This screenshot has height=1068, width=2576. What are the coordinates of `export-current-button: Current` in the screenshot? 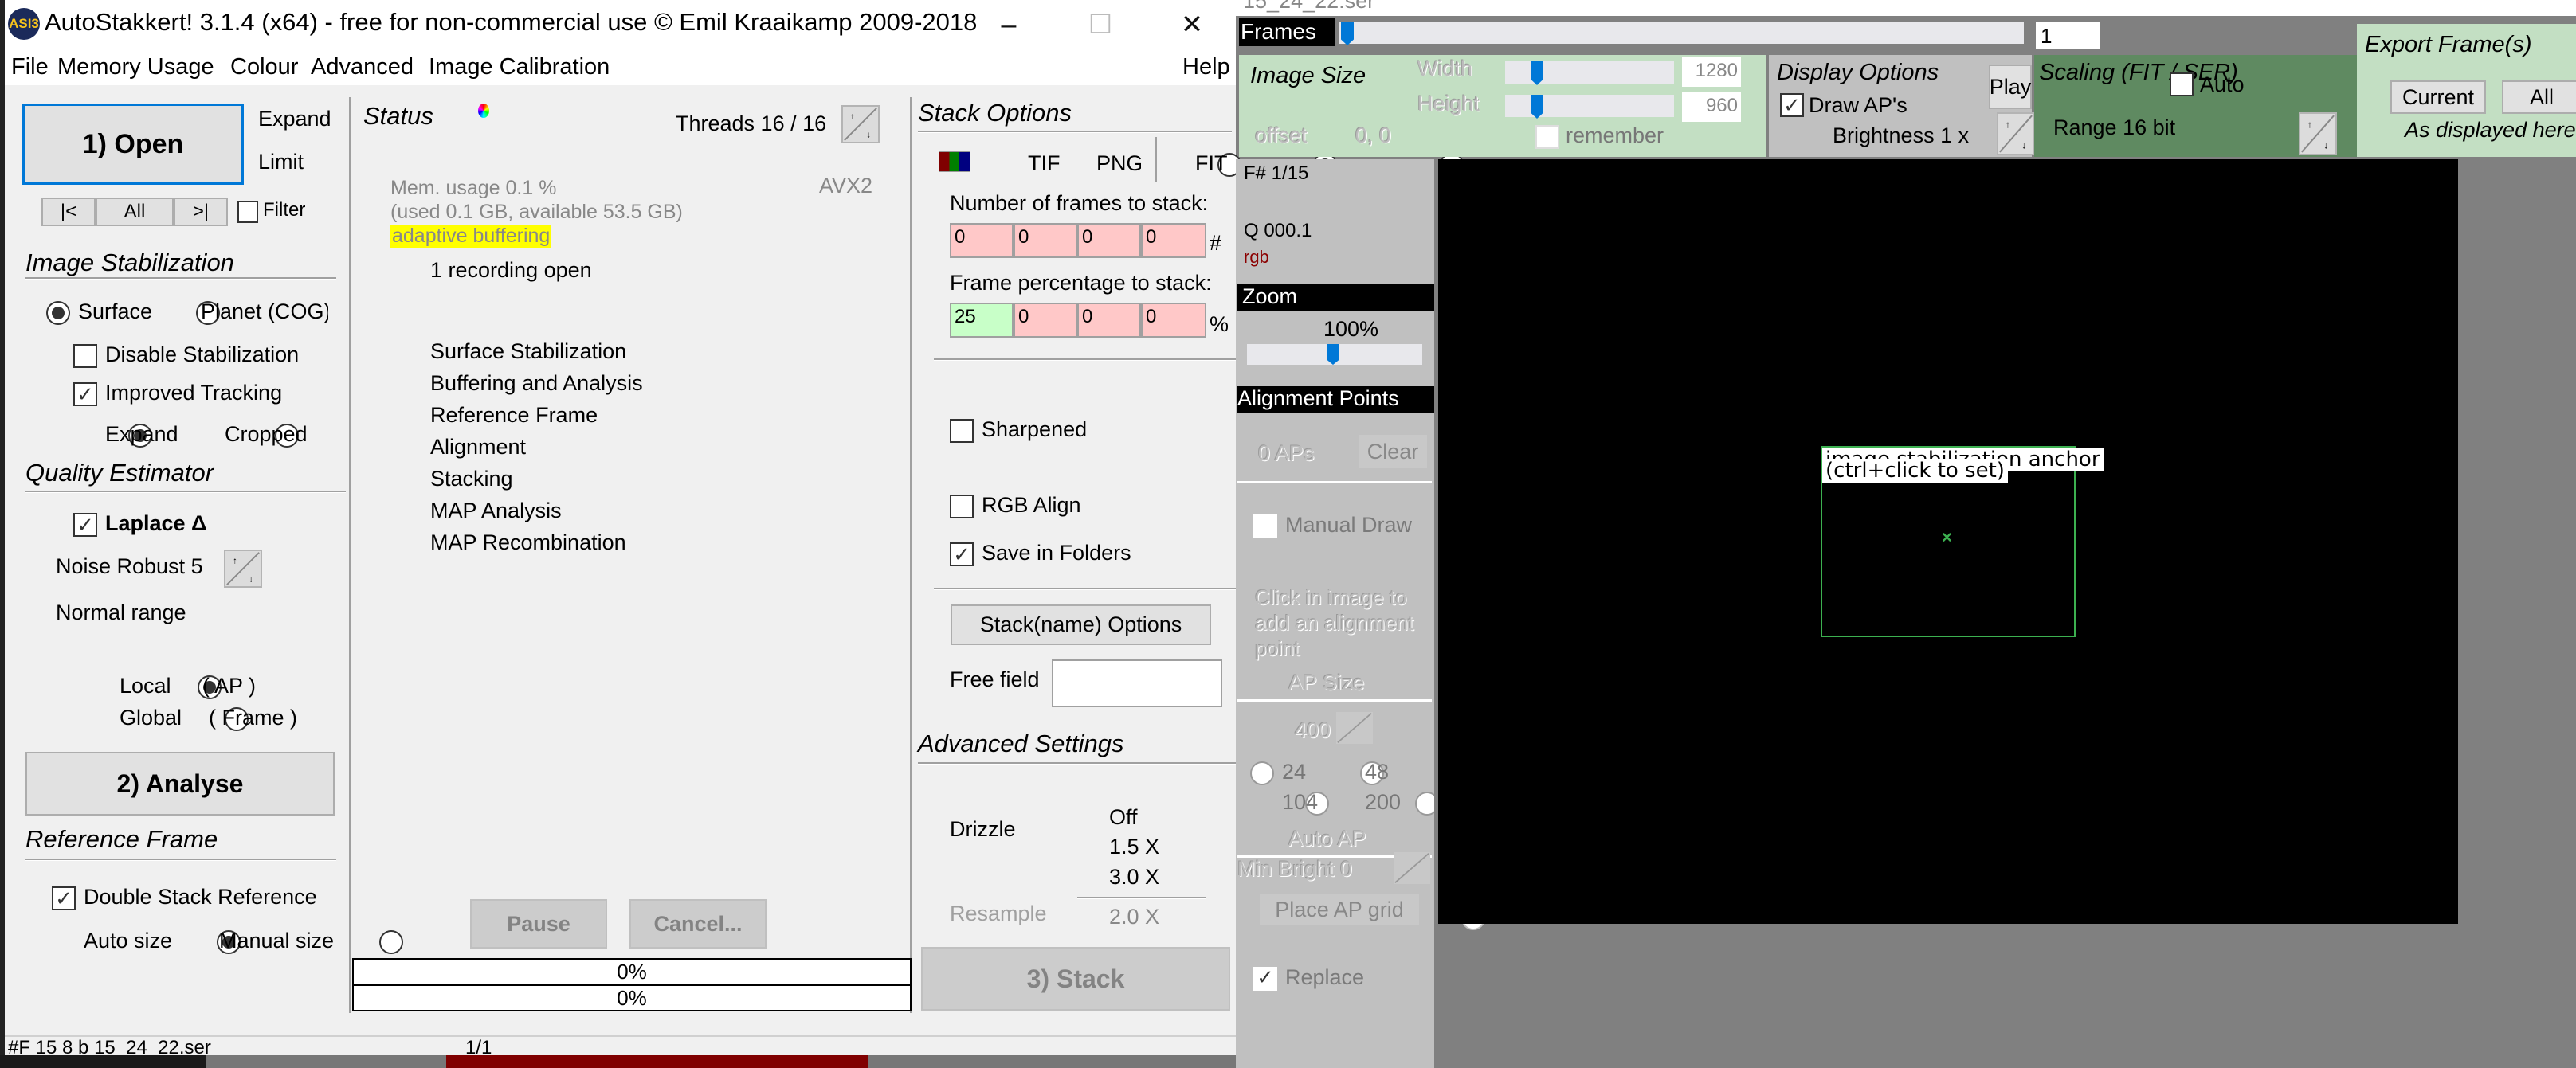 It's located at (2438, 97).